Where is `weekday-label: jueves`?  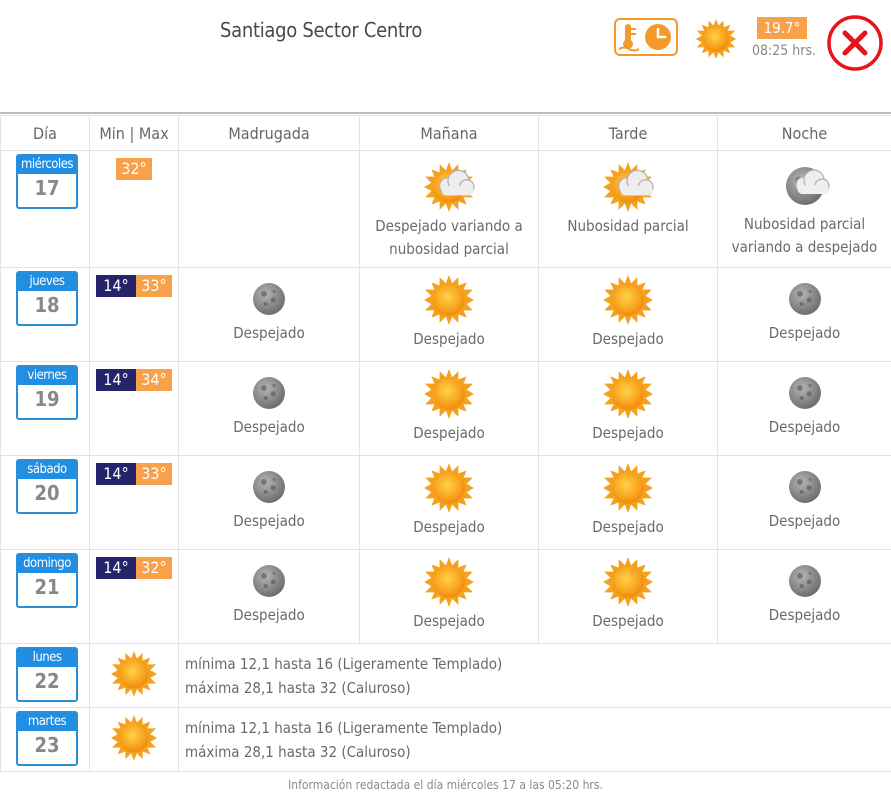 weekday-label: jueves is located at coordinates (47, 282).